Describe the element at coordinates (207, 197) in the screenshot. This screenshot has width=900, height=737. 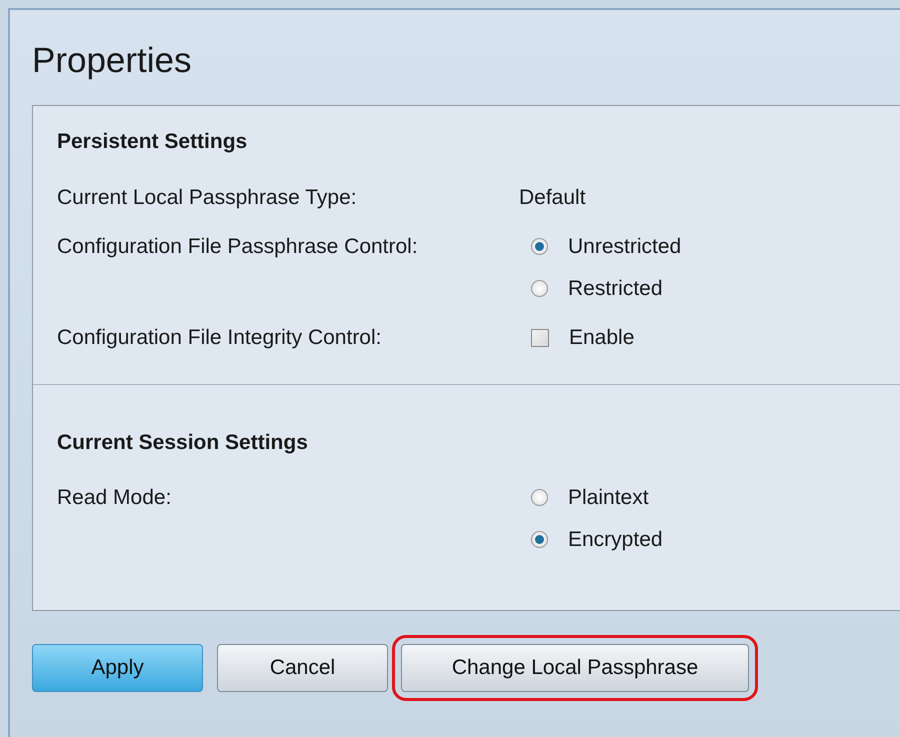
I see `field-label: Current Local Passphrase Type:` at that location.